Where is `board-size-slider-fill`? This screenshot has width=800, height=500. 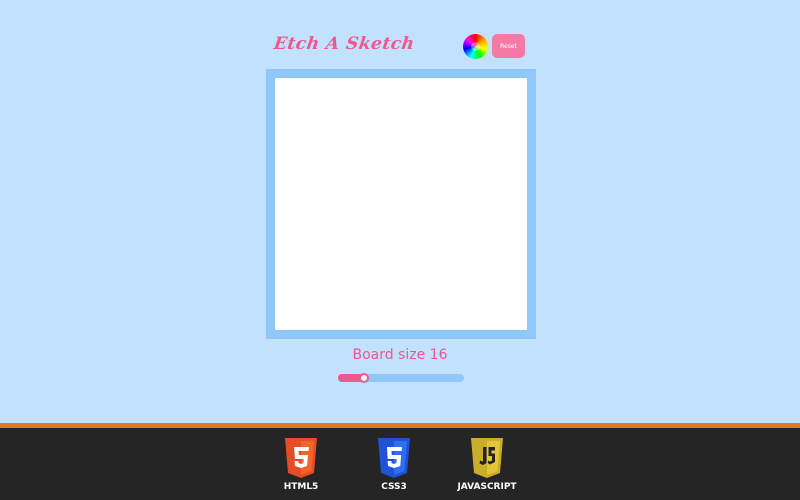 board-size-slider-fill is located at coordinates (349, 378).